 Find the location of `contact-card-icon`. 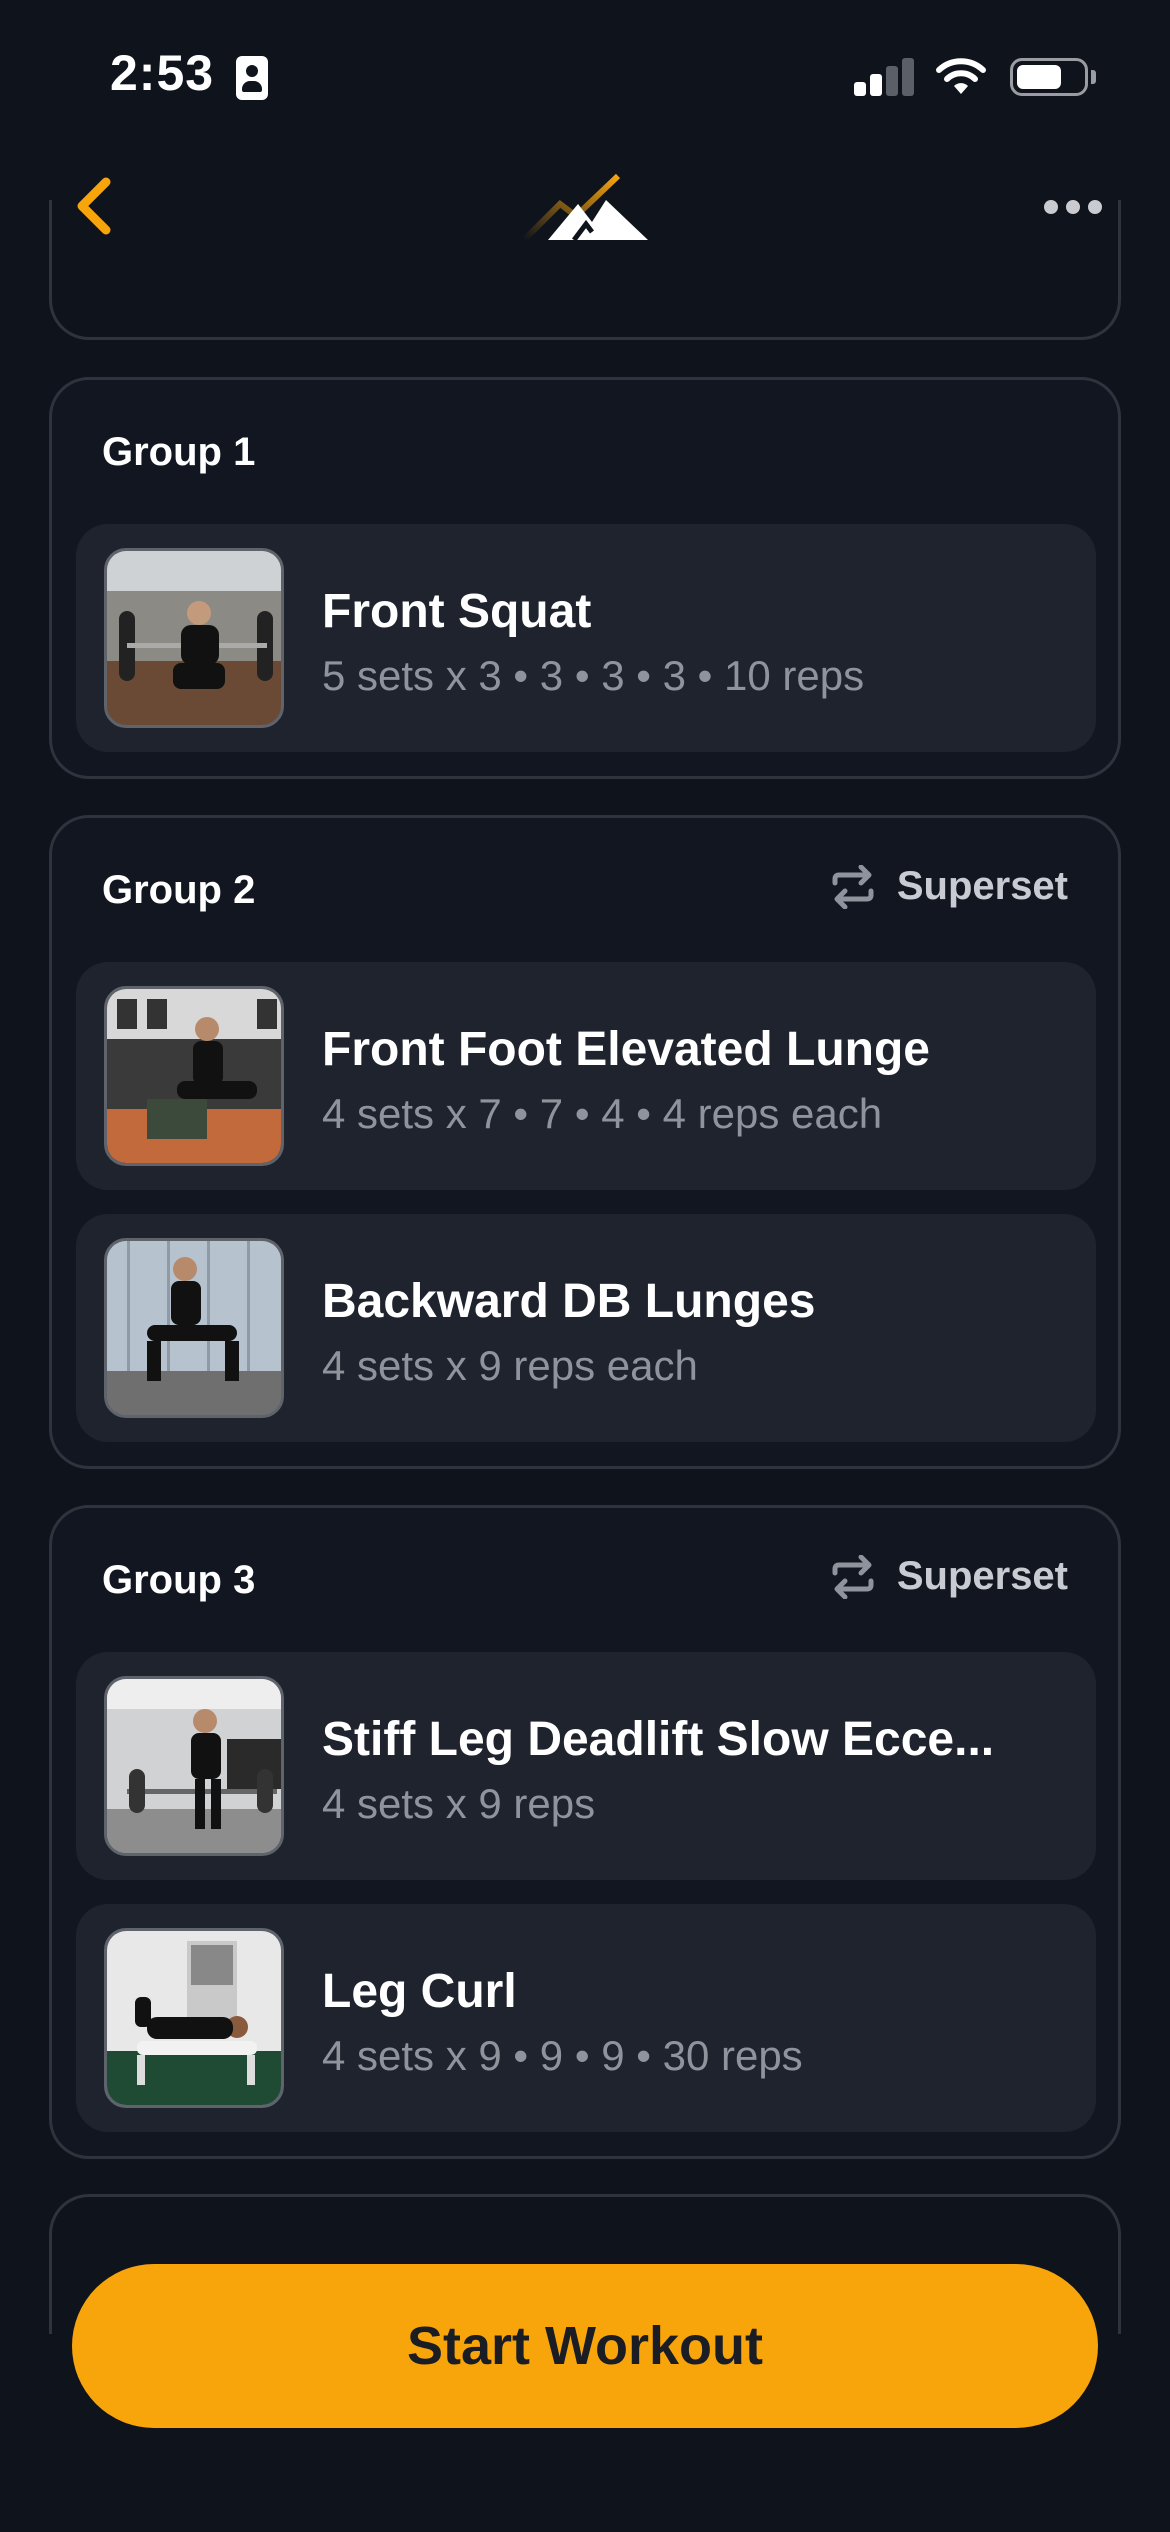

contact-card-icon is located at coordinates (252, 78).